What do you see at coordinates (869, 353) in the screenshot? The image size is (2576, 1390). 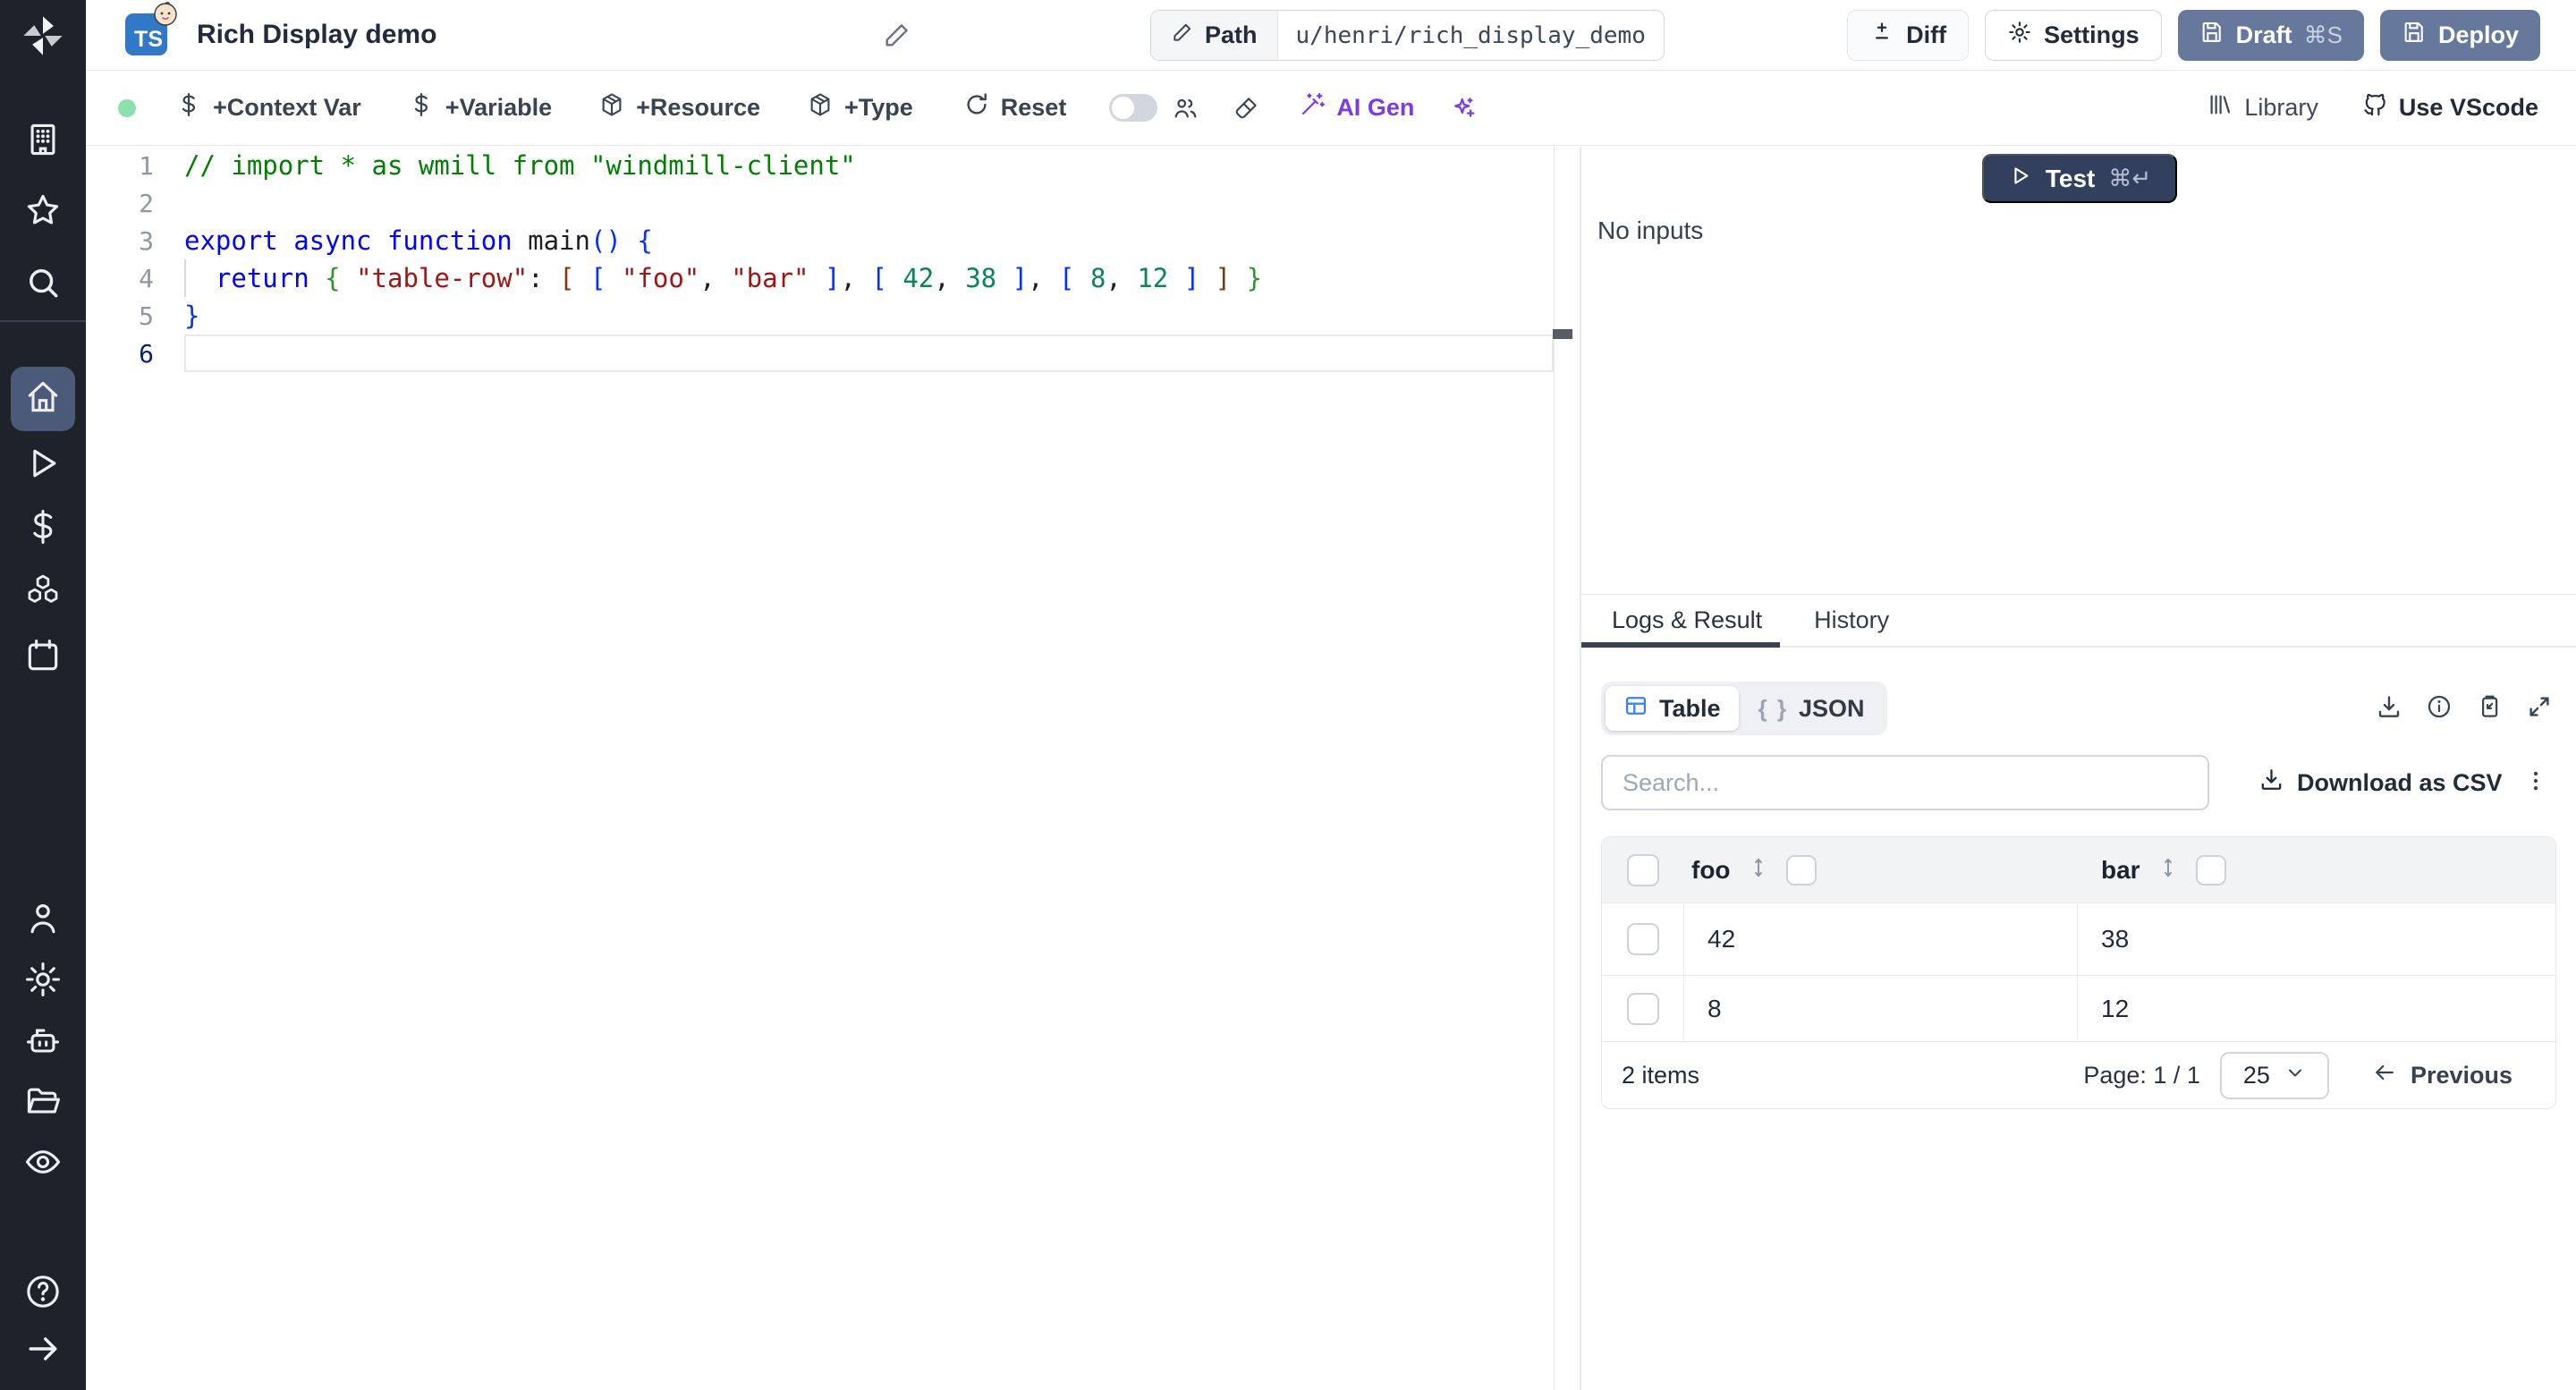 I see `code-text` at bounding box center [869, 353].